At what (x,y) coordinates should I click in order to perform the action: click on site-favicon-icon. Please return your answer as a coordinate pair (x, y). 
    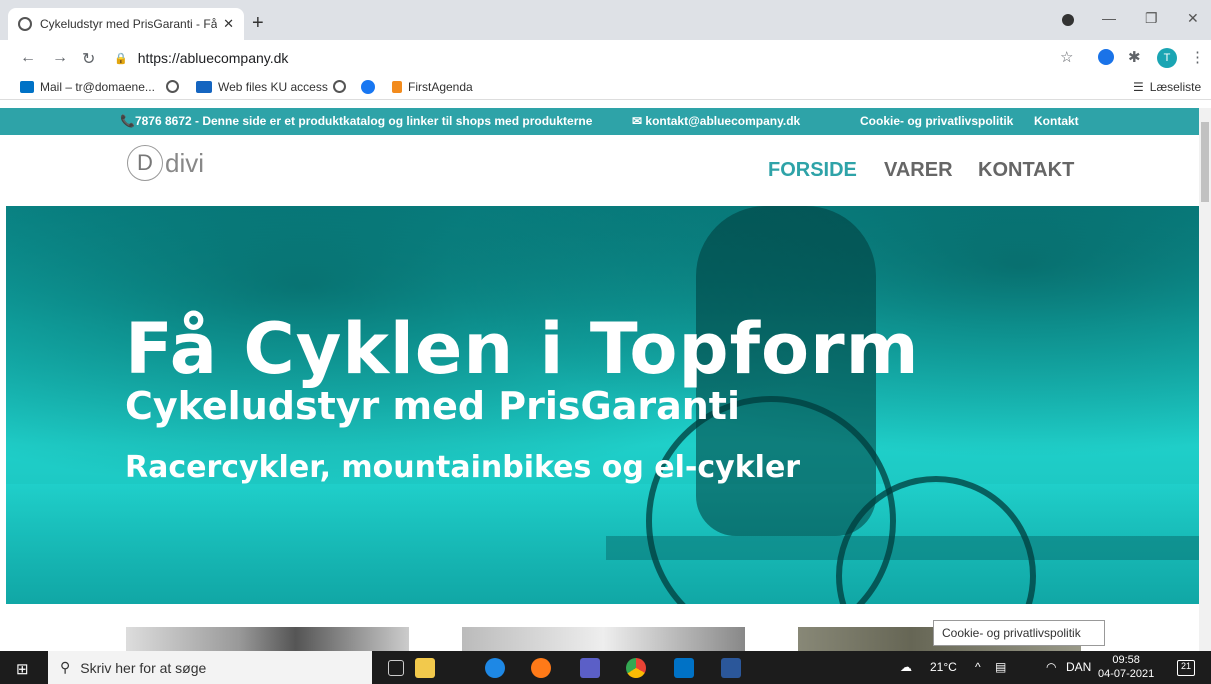
    Looking at the image, I should click on (25, 24).